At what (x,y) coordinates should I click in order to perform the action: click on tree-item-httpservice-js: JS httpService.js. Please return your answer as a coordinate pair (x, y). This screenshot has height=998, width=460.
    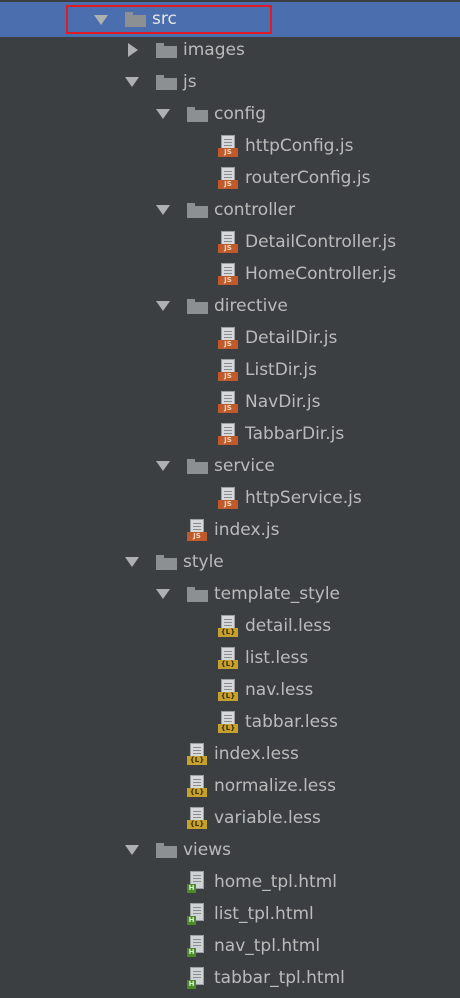
    Looking at the image, I should click on (230, 498).